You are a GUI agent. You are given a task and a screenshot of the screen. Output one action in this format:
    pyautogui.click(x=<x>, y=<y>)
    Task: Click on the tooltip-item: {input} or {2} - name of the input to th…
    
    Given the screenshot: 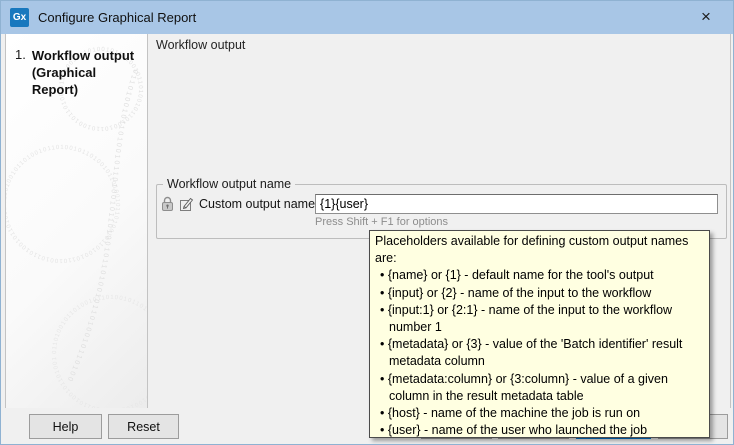 What is the action you would take?
    pyautogui.click(x=546, y=293)
    